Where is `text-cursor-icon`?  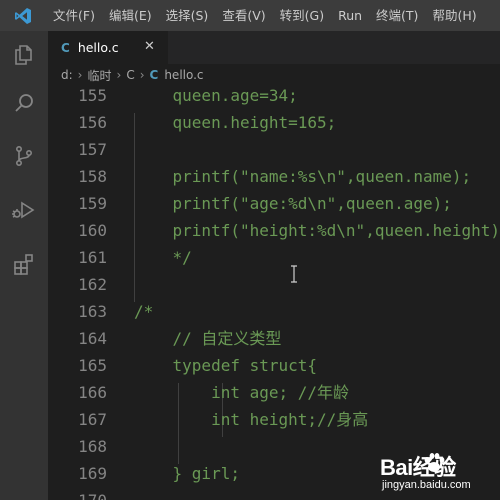
text-cursor-icon is located at coordinates (294, 274).